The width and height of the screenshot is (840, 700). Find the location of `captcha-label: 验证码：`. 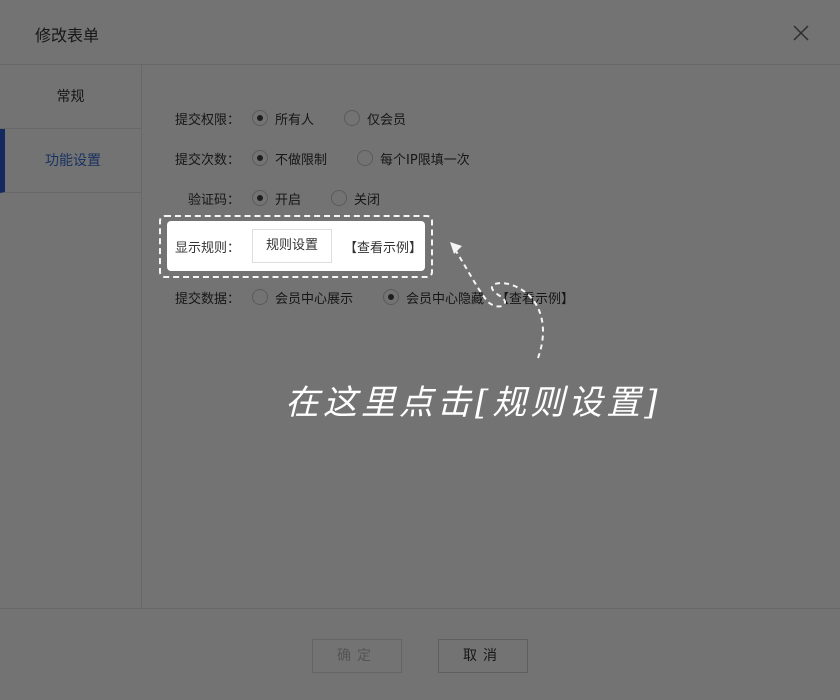

captcha-label: 验证码： is located at coordinates (213, 200).